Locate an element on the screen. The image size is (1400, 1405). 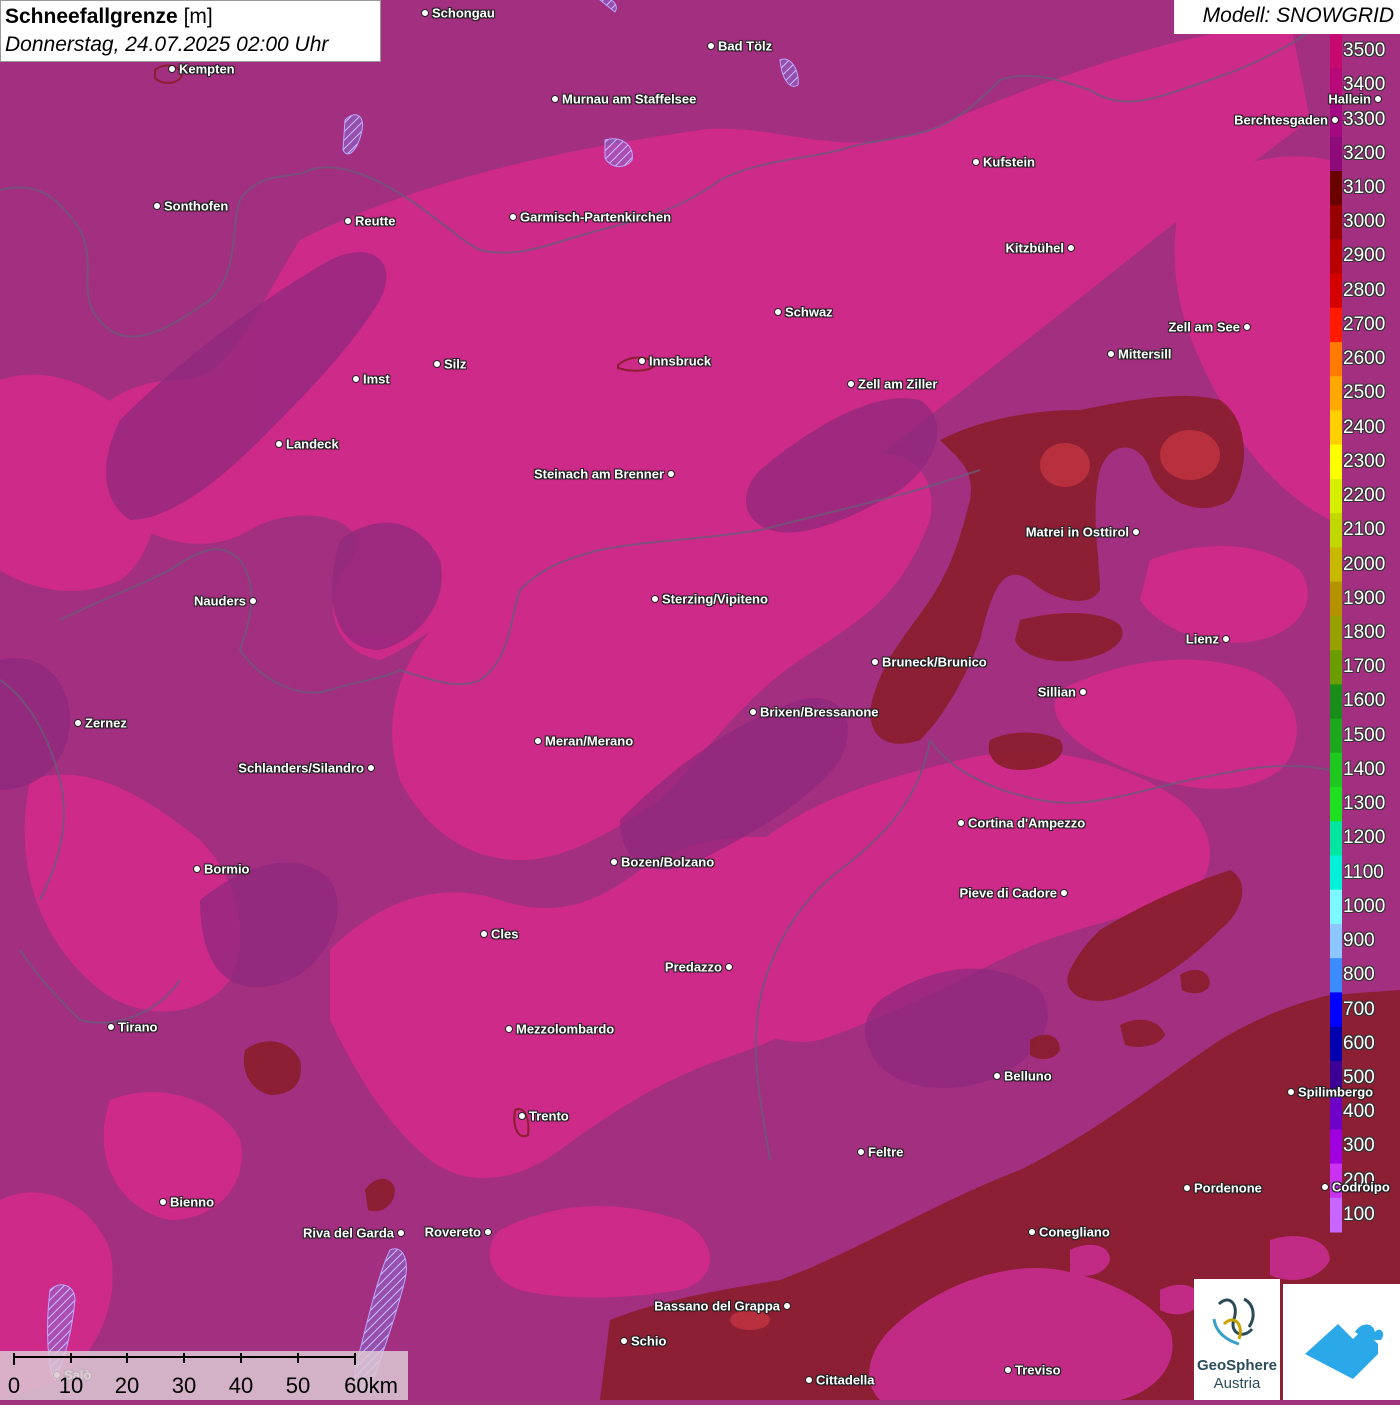
city-label: Garmisch-Partenkirchen is located at coordinates (595, 217).